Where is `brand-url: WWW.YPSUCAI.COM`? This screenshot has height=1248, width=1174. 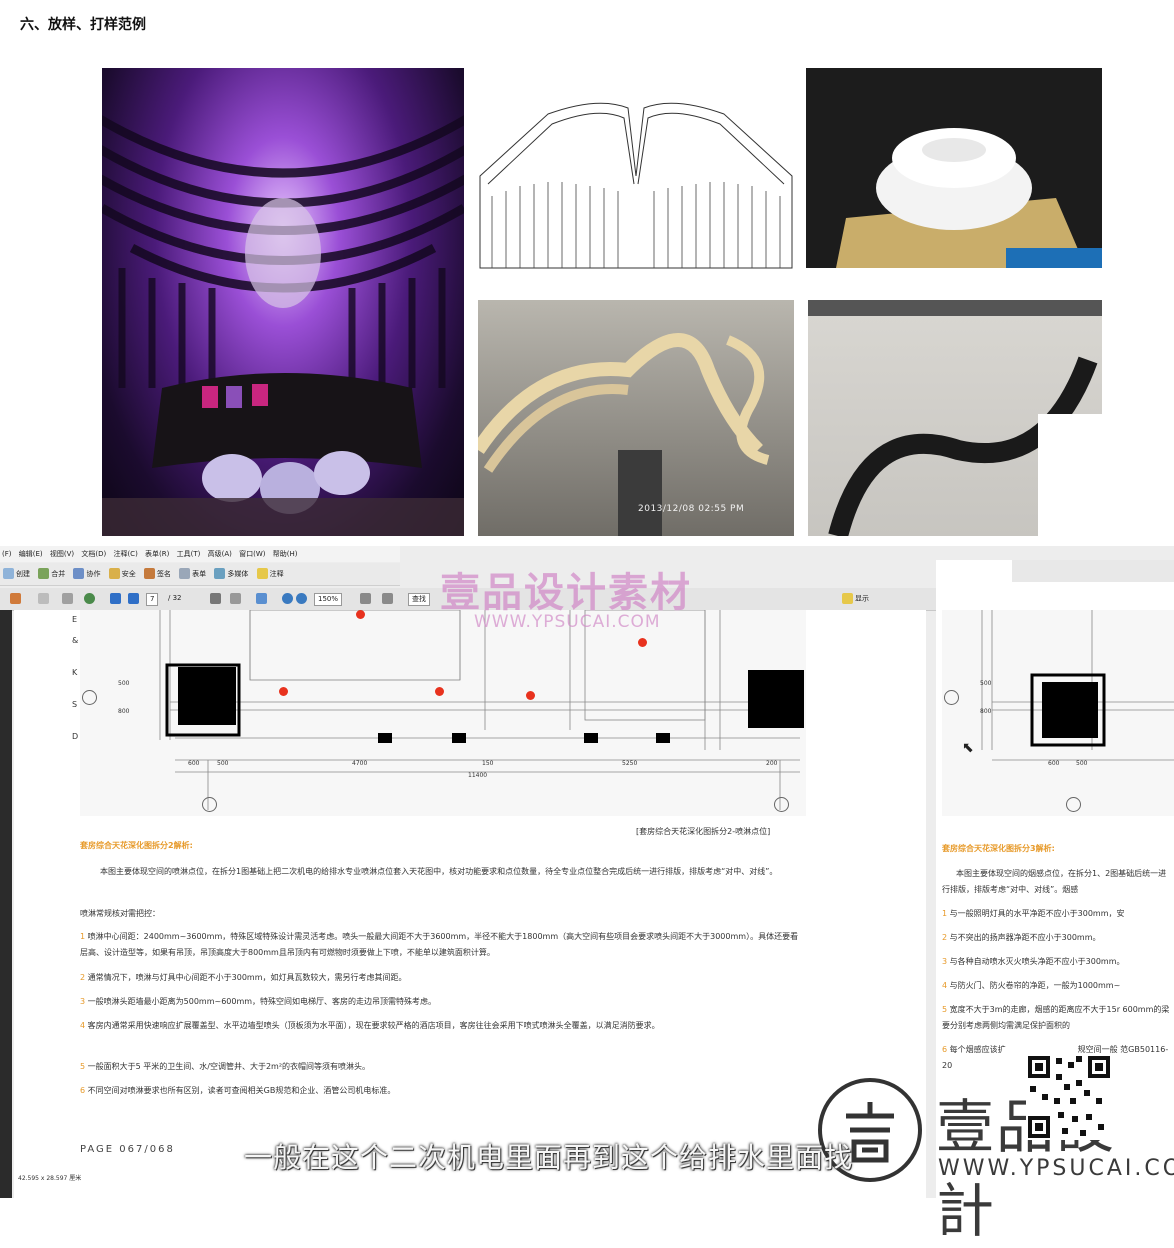 brand-url: WWW.YPSUCAI.COM is located at coordinates (1056, 1168).